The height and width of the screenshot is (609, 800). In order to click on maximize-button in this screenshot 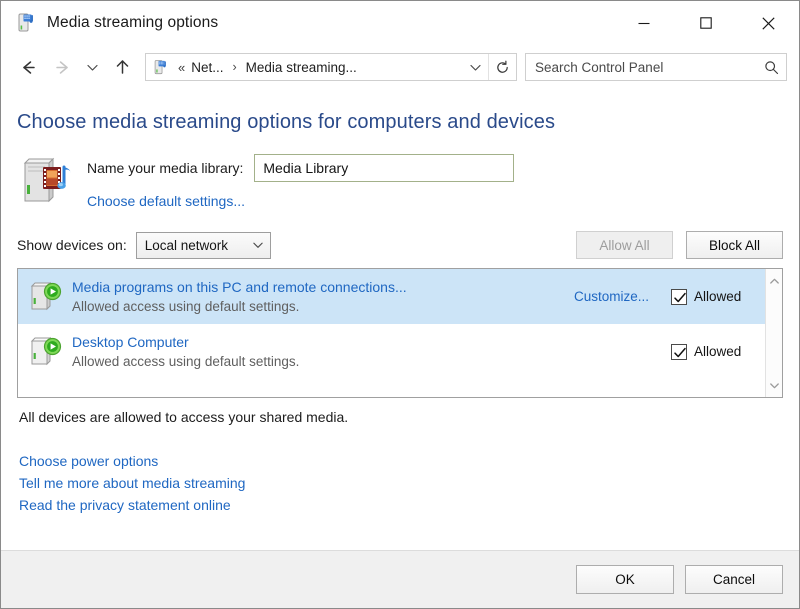, I will do `click(706, 23)`.